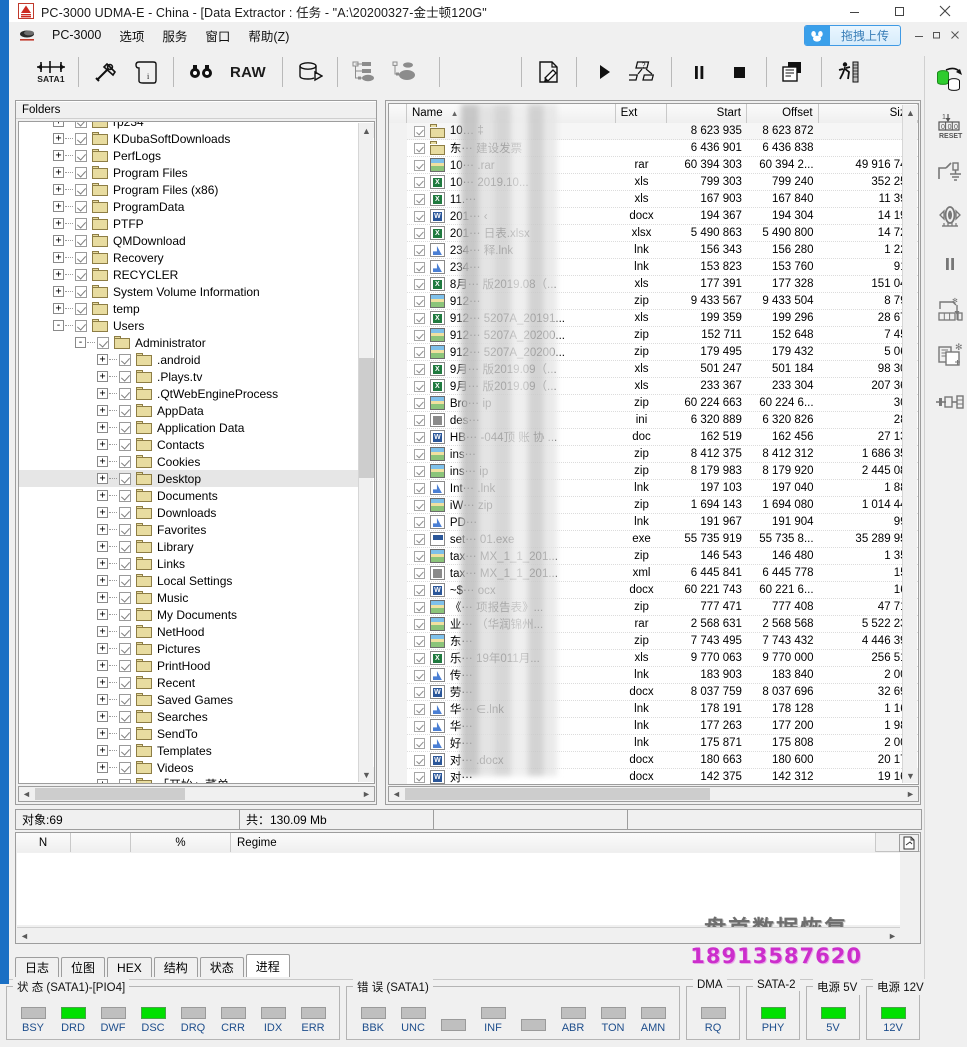  Describe the element at coordinates (189, 495) in the screenshot. I see `tree-item-documents: + Documents` at that location.